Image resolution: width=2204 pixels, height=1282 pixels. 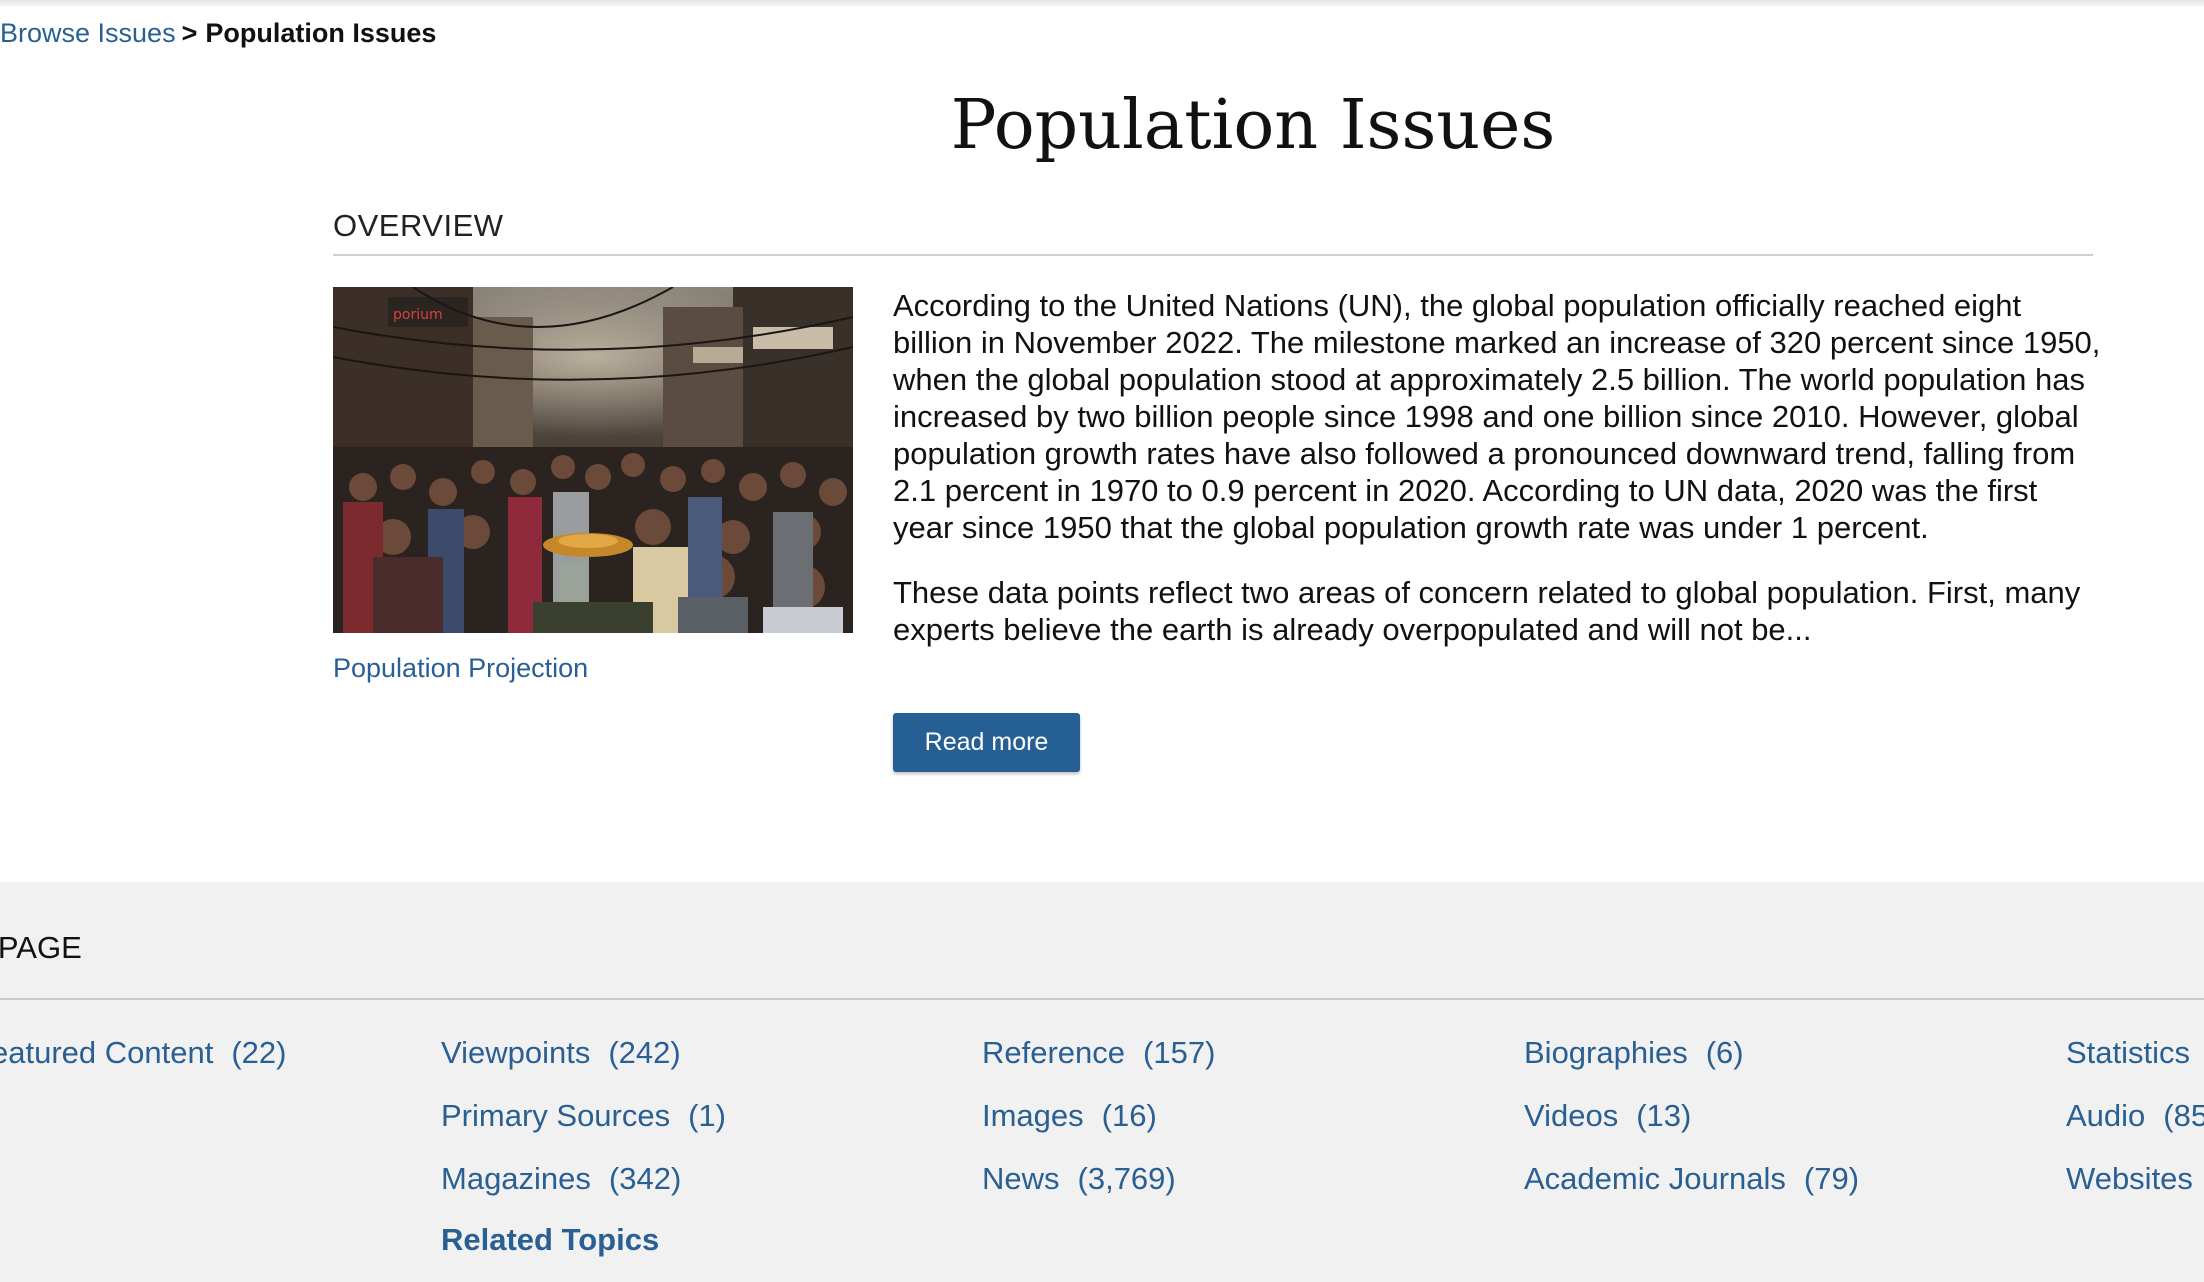 I want to click on websites-link: Websites, so click(x=2129, y=1179).